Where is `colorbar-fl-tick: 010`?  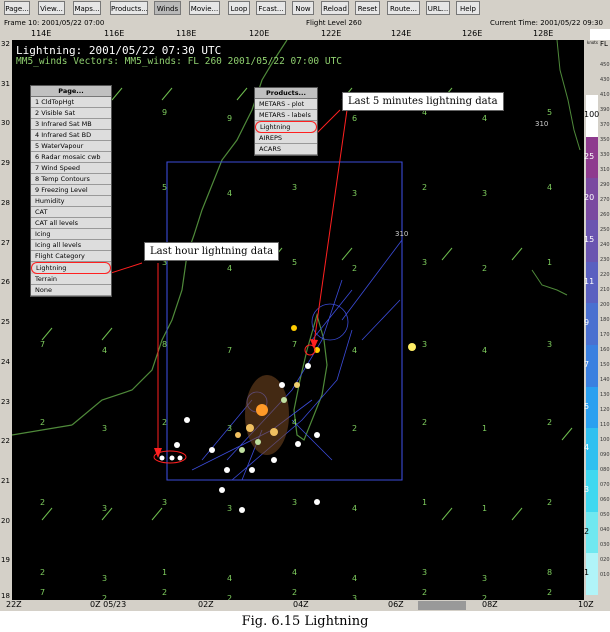
colorbar-fl-tick: 010 is located at coordinates (605, 575).